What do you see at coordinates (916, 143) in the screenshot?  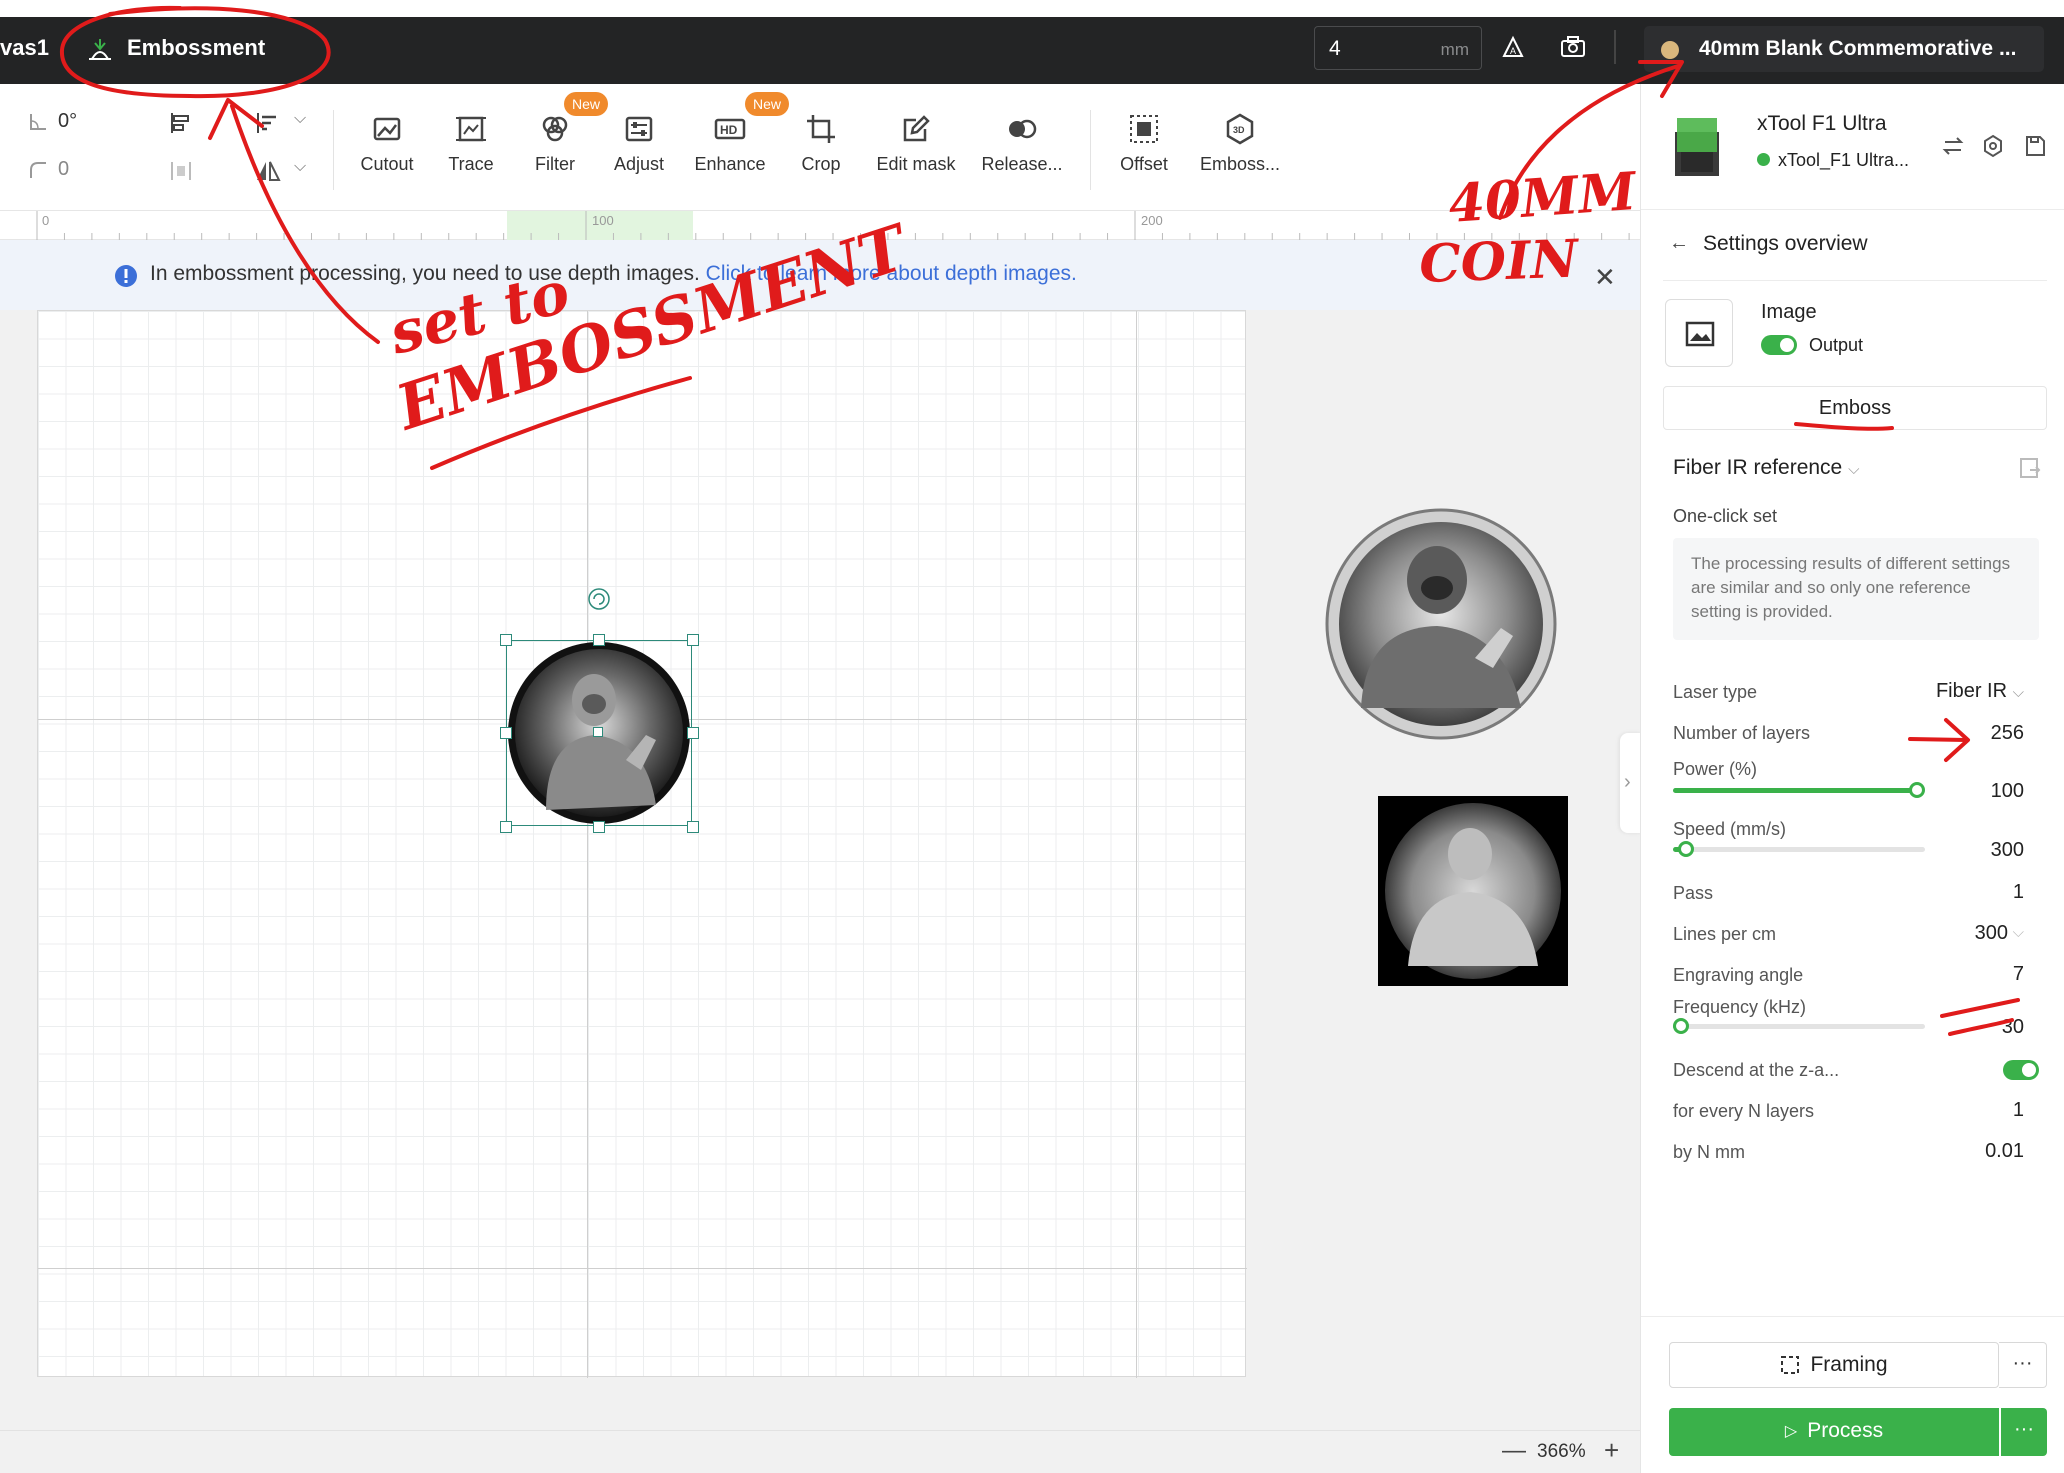 I see `edit-mask-button: Edit mask` at bounding box center [916, 143].